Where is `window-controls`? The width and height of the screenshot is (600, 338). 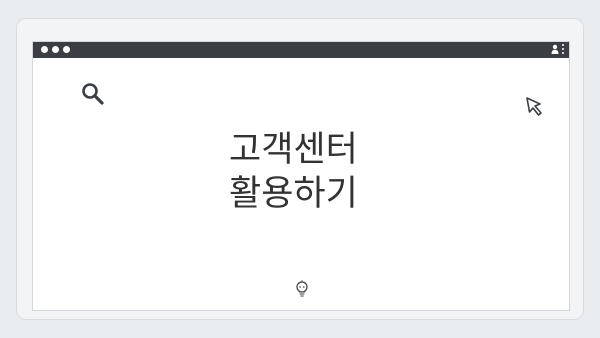
window-controls is located at coordinates (55, 49).